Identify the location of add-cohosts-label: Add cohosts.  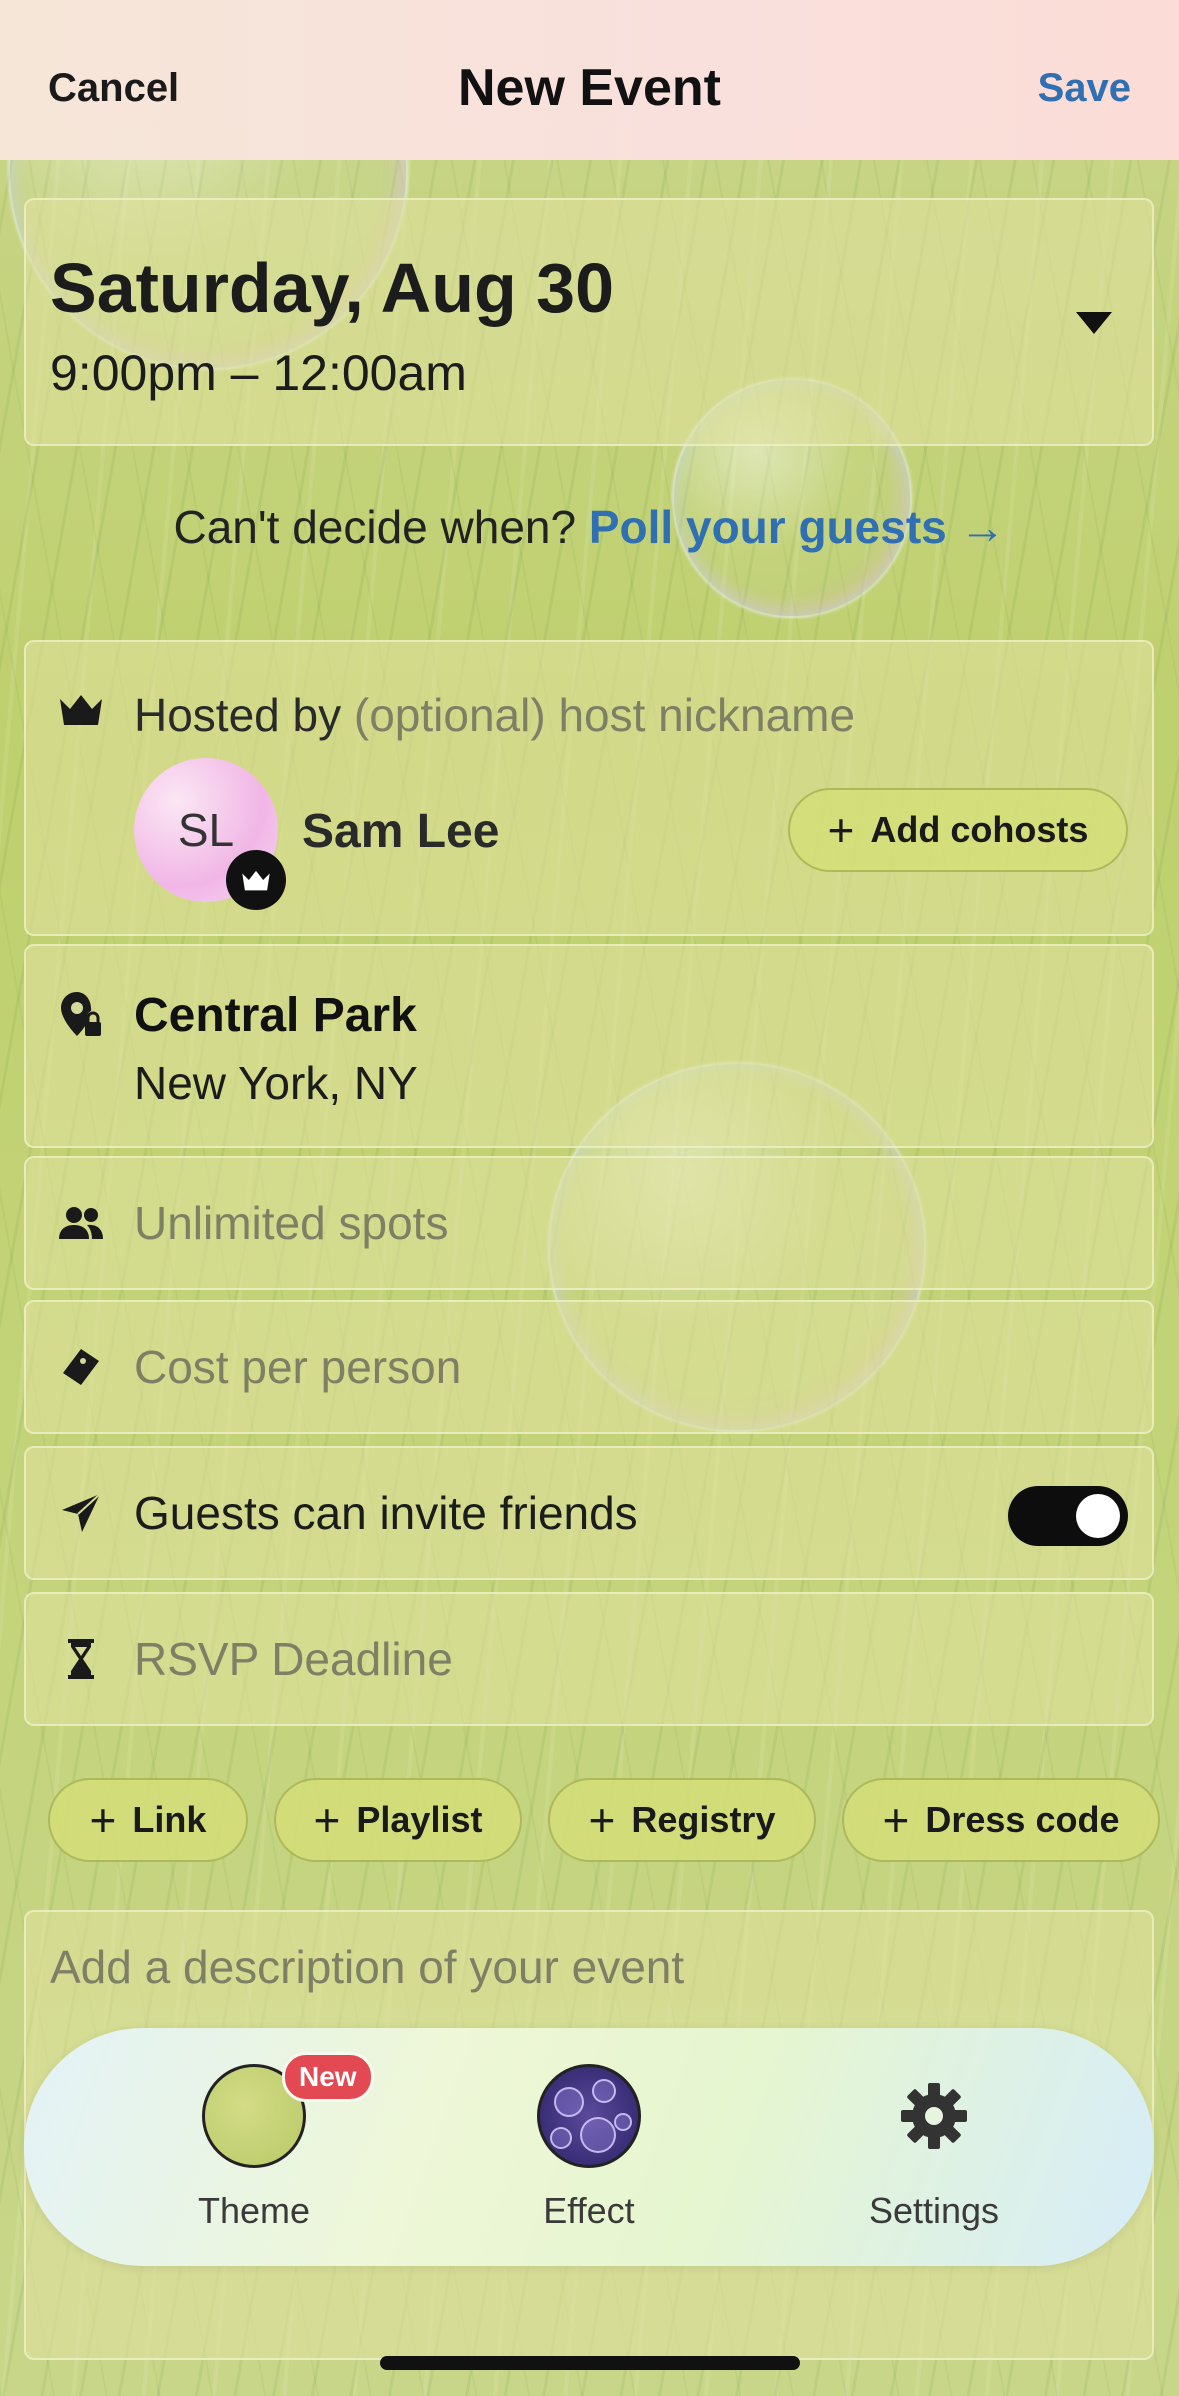
(979, 829).